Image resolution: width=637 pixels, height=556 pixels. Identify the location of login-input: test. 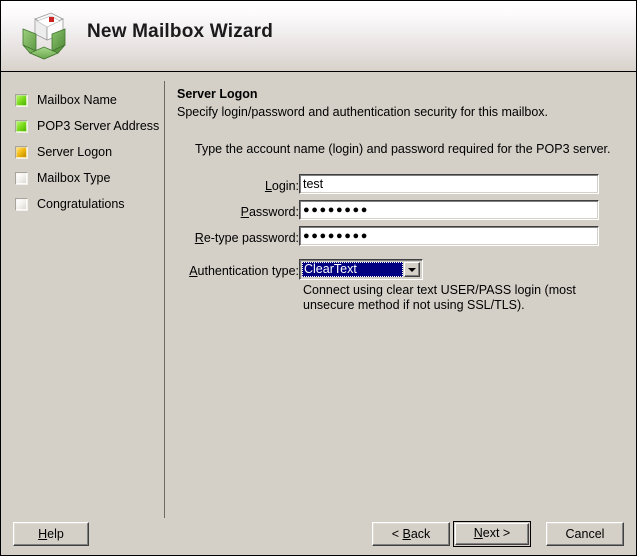
(449, 184).